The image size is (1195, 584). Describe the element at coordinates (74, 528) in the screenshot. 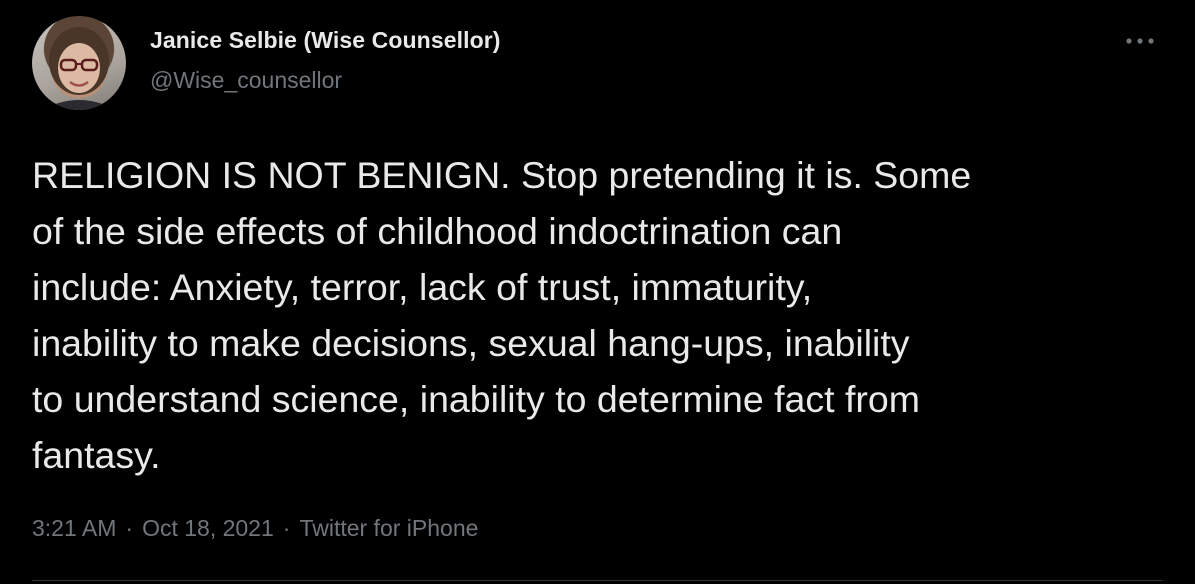

I see `tweet-time: 3:21 AM` at that location.